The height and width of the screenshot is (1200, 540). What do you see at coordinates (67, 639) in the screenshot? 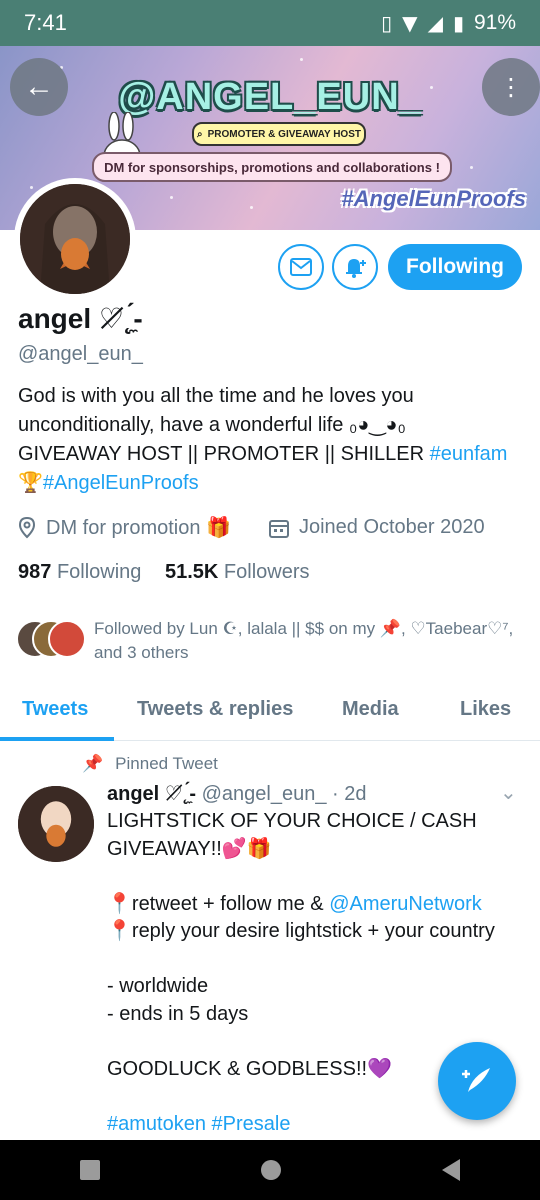
I see `avatar` at bounding box center [67, 639].